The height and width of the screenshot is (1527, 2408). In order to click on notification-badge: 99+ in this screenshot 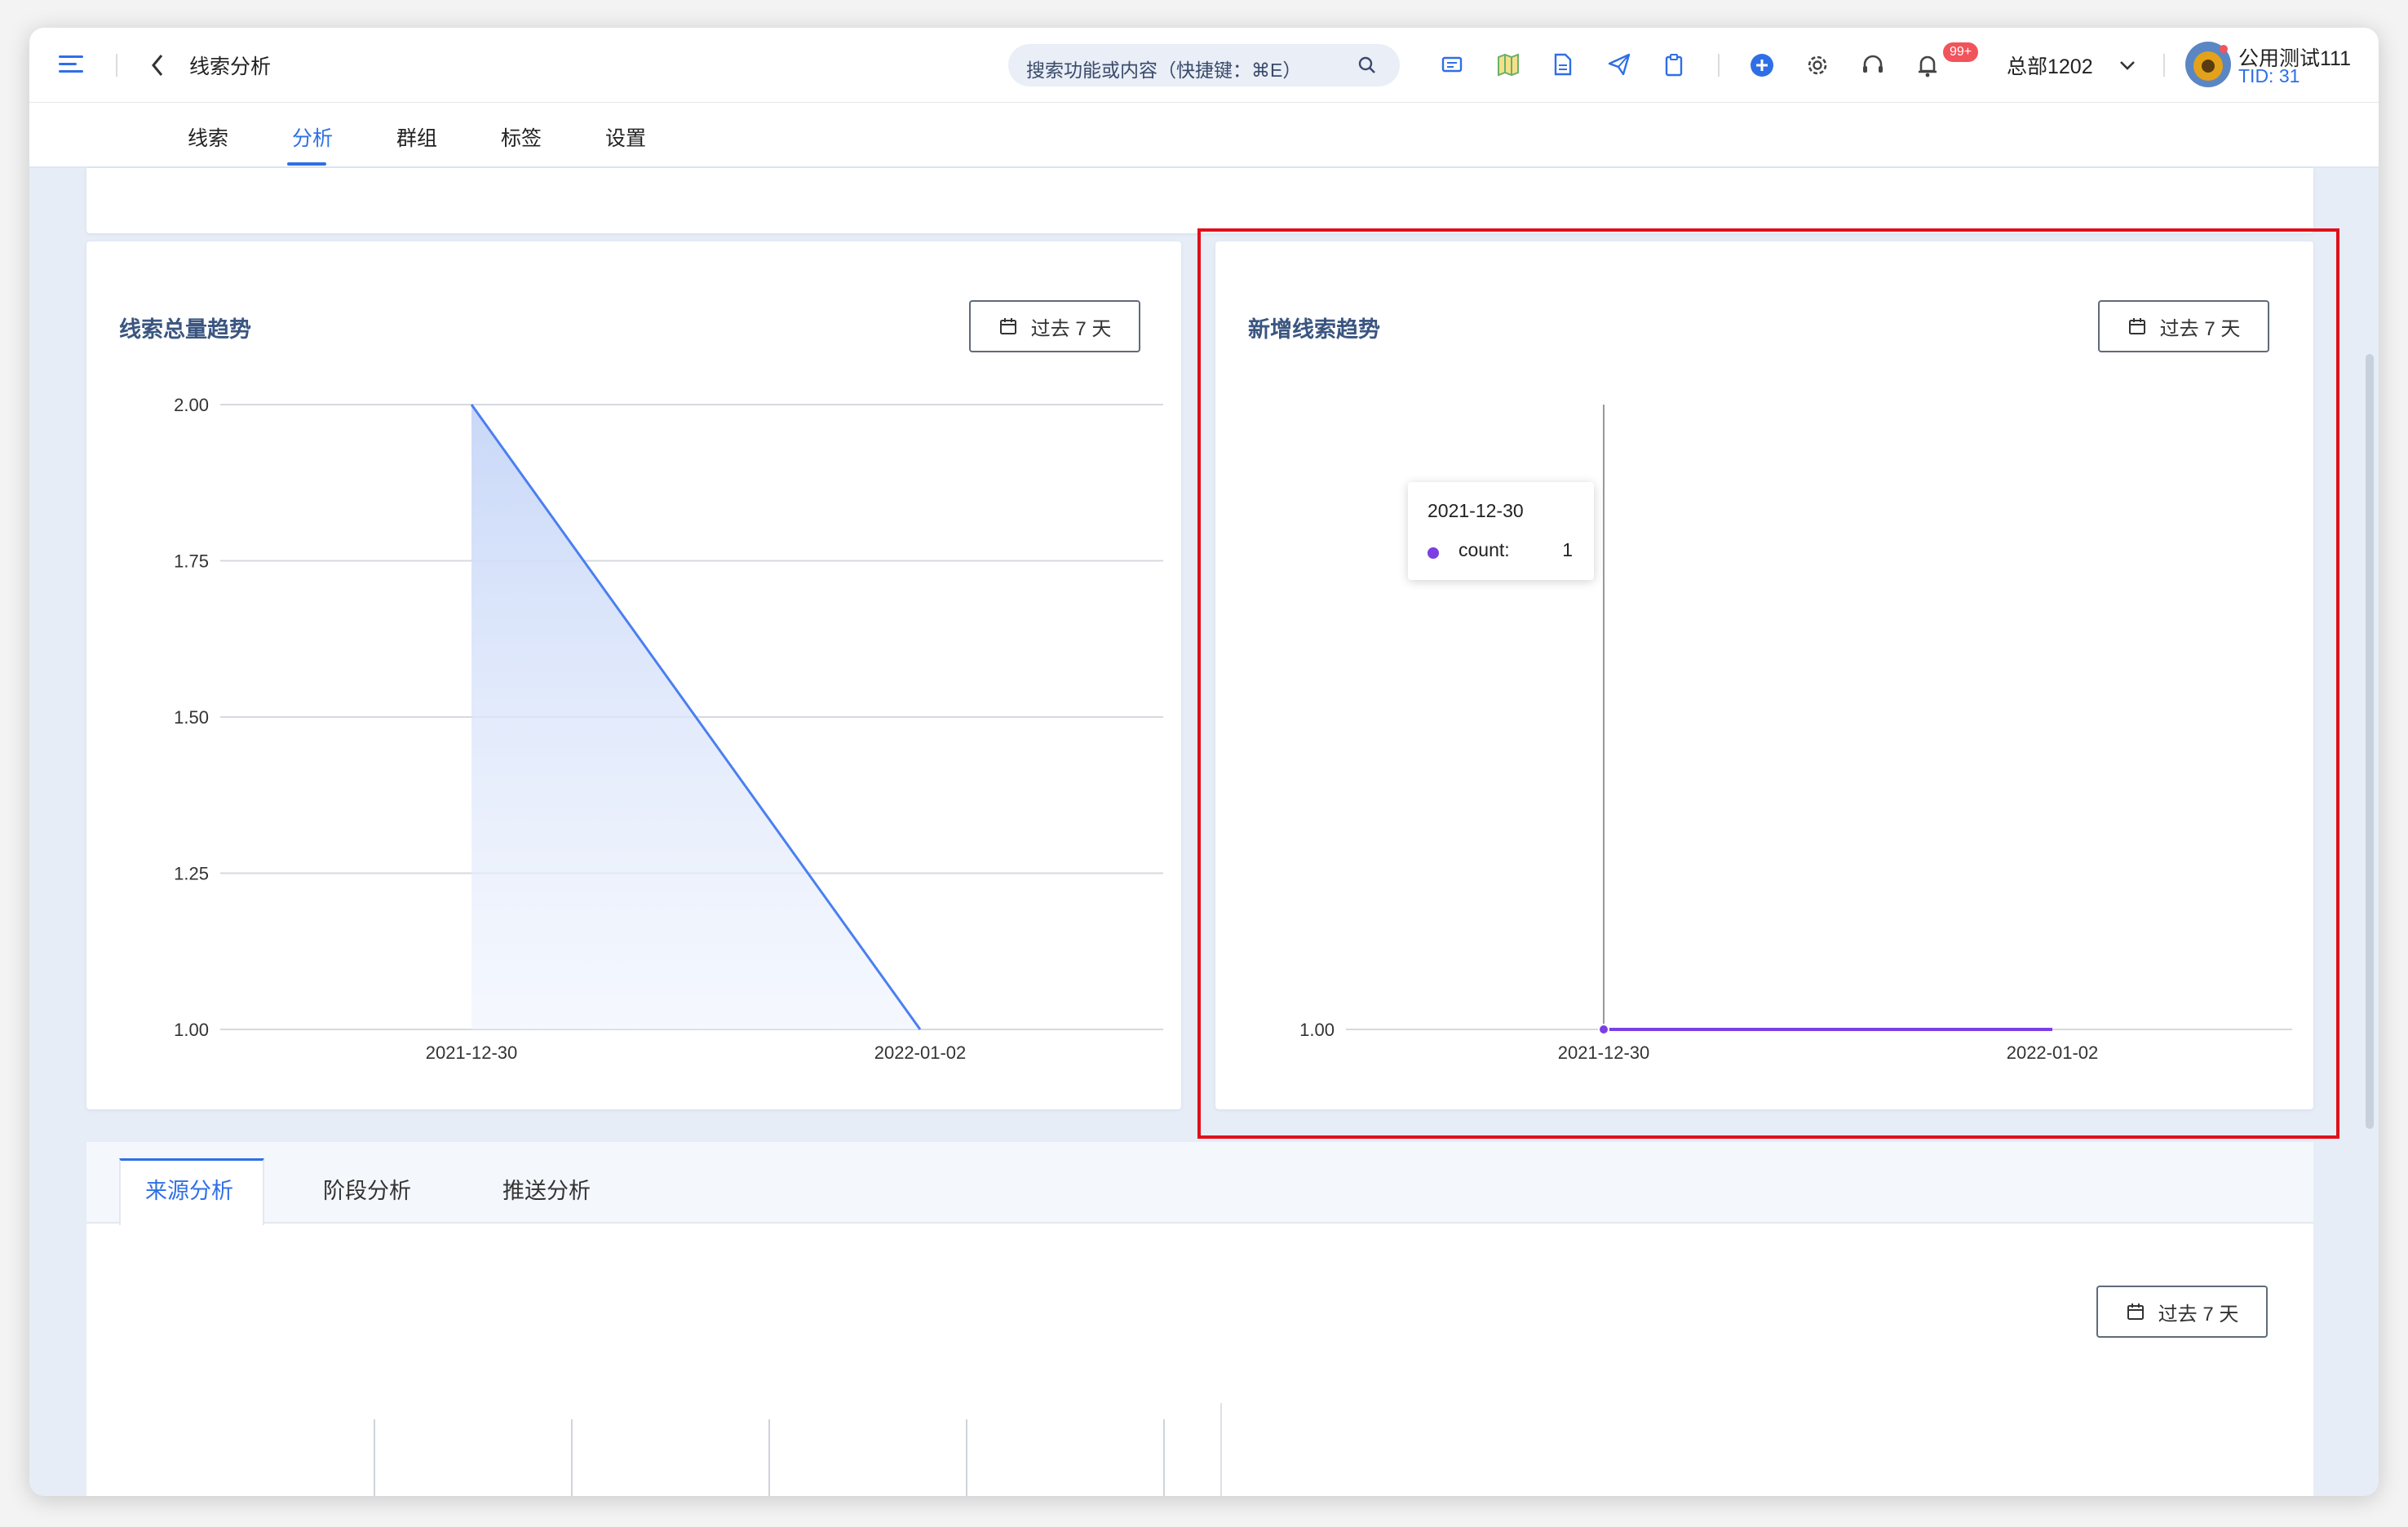, I will do `click(1961, 52)`.